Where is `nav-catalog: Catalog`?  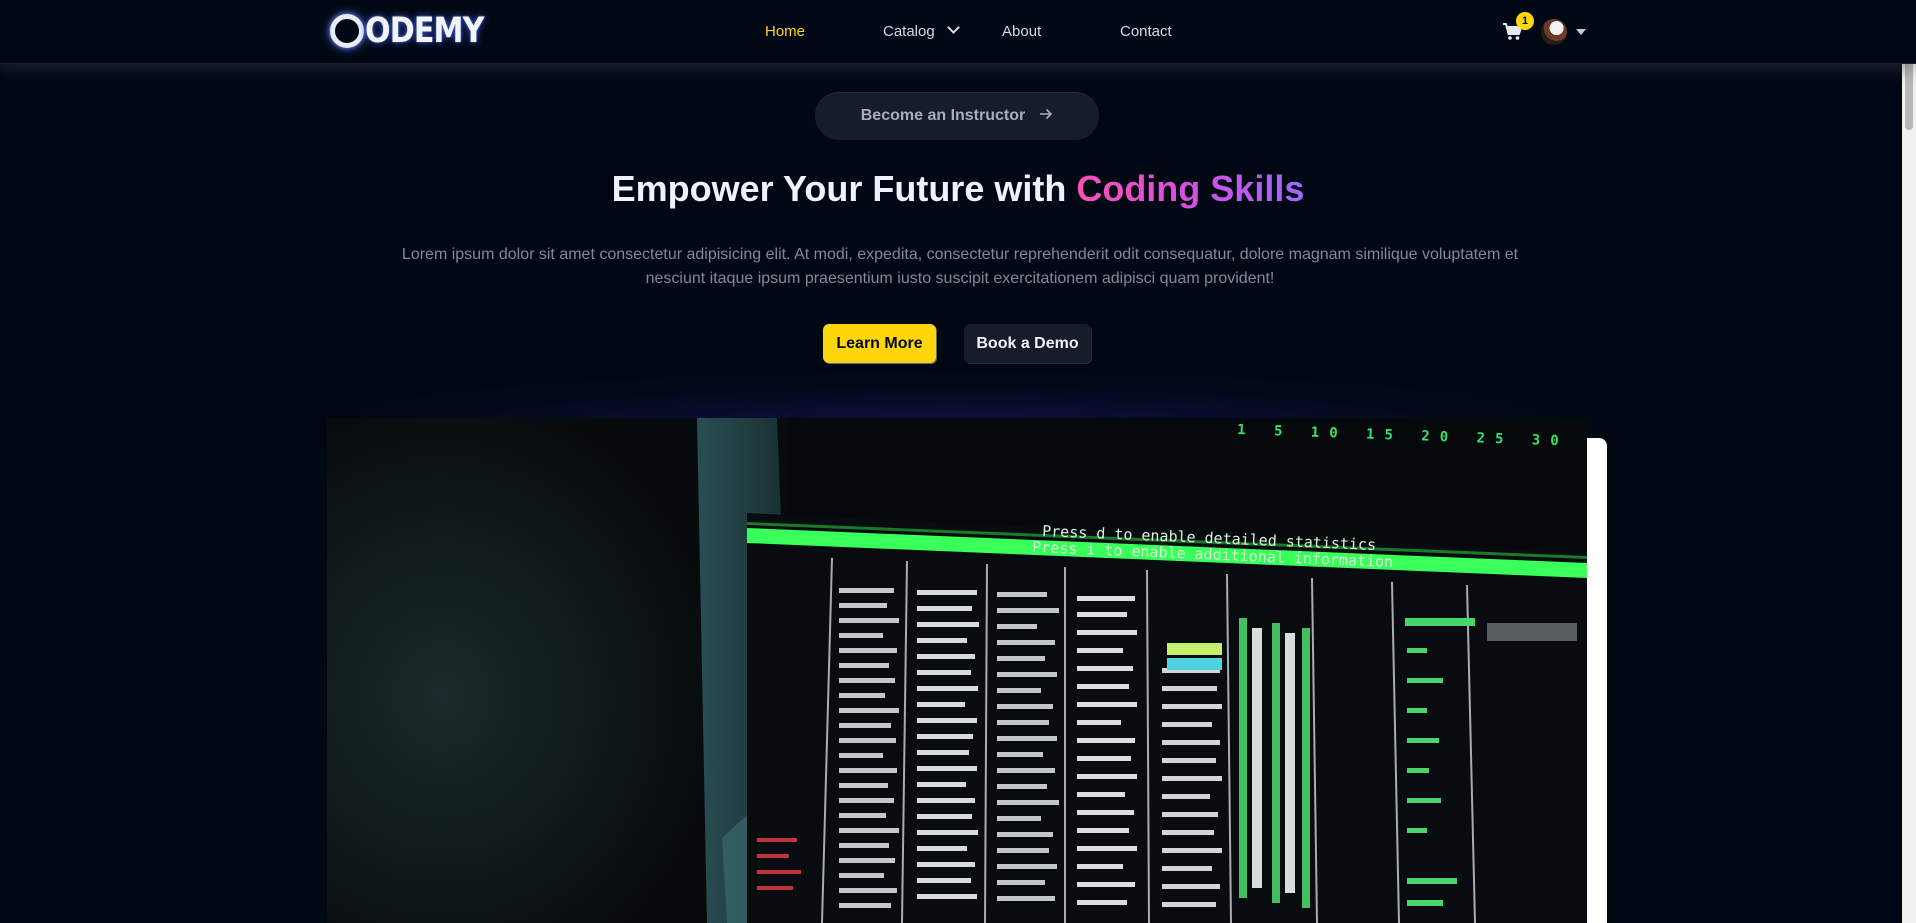
nav-catalog: Catalog is located at coordinates (921, 30).